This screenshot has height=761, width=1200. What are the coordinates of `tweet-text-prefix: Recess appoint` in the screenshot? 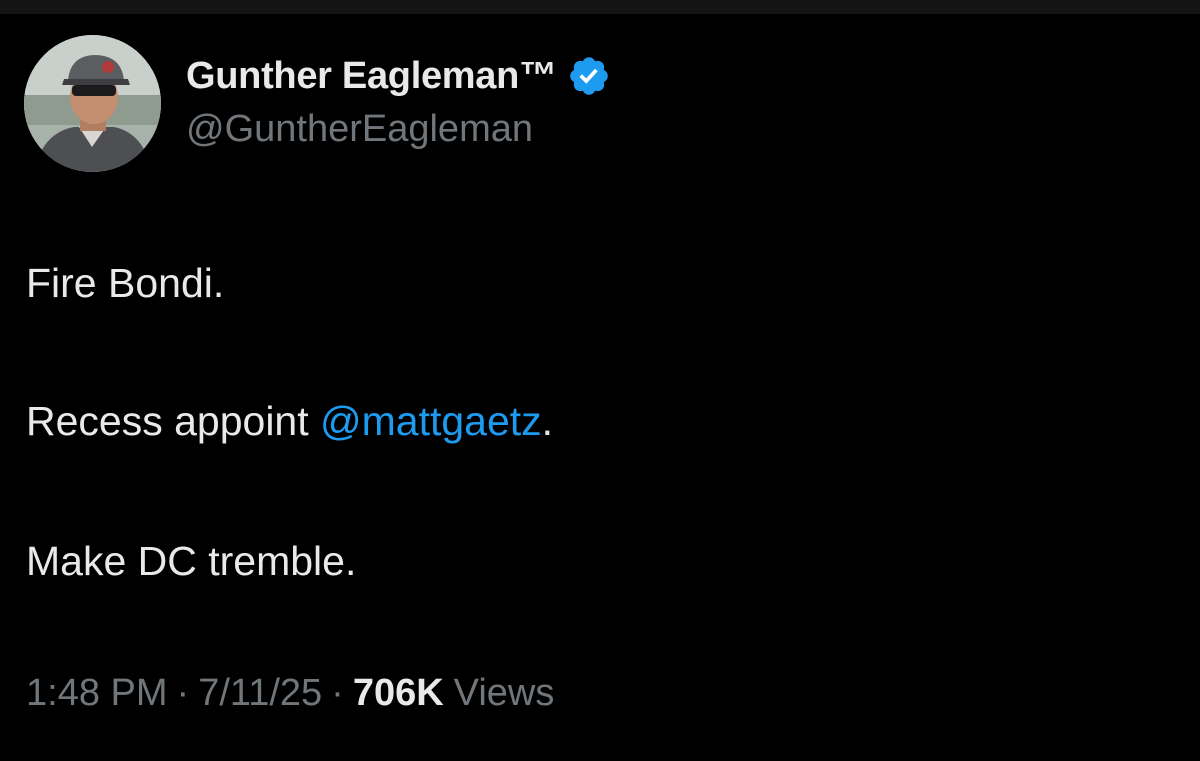 It's located at (173, 421).